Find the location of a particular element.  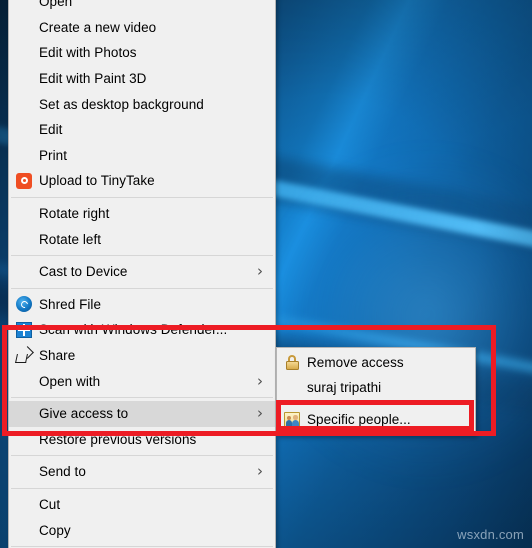

menu-item-label: Edit is located at coordinates (51, 130).